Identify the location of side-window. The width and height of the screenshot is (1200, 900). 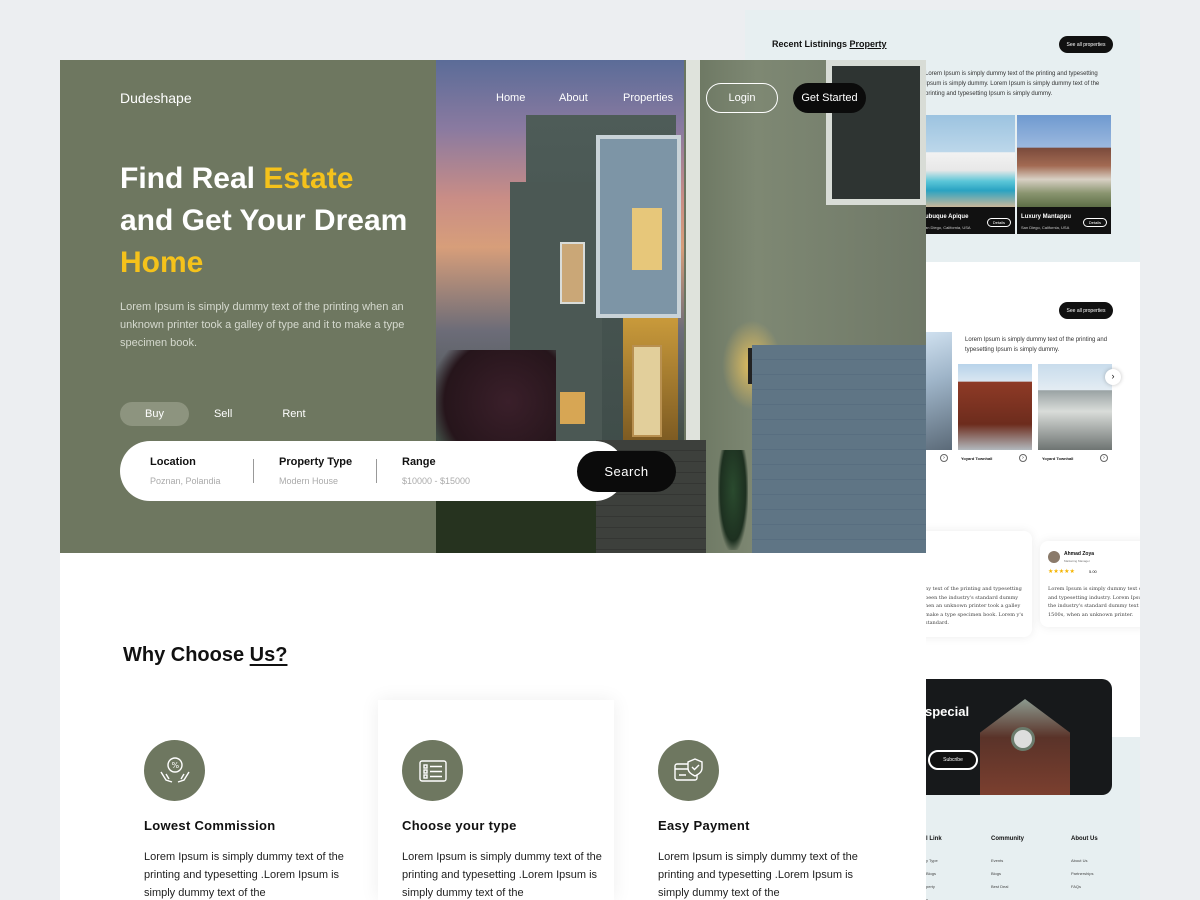
(572, 273).